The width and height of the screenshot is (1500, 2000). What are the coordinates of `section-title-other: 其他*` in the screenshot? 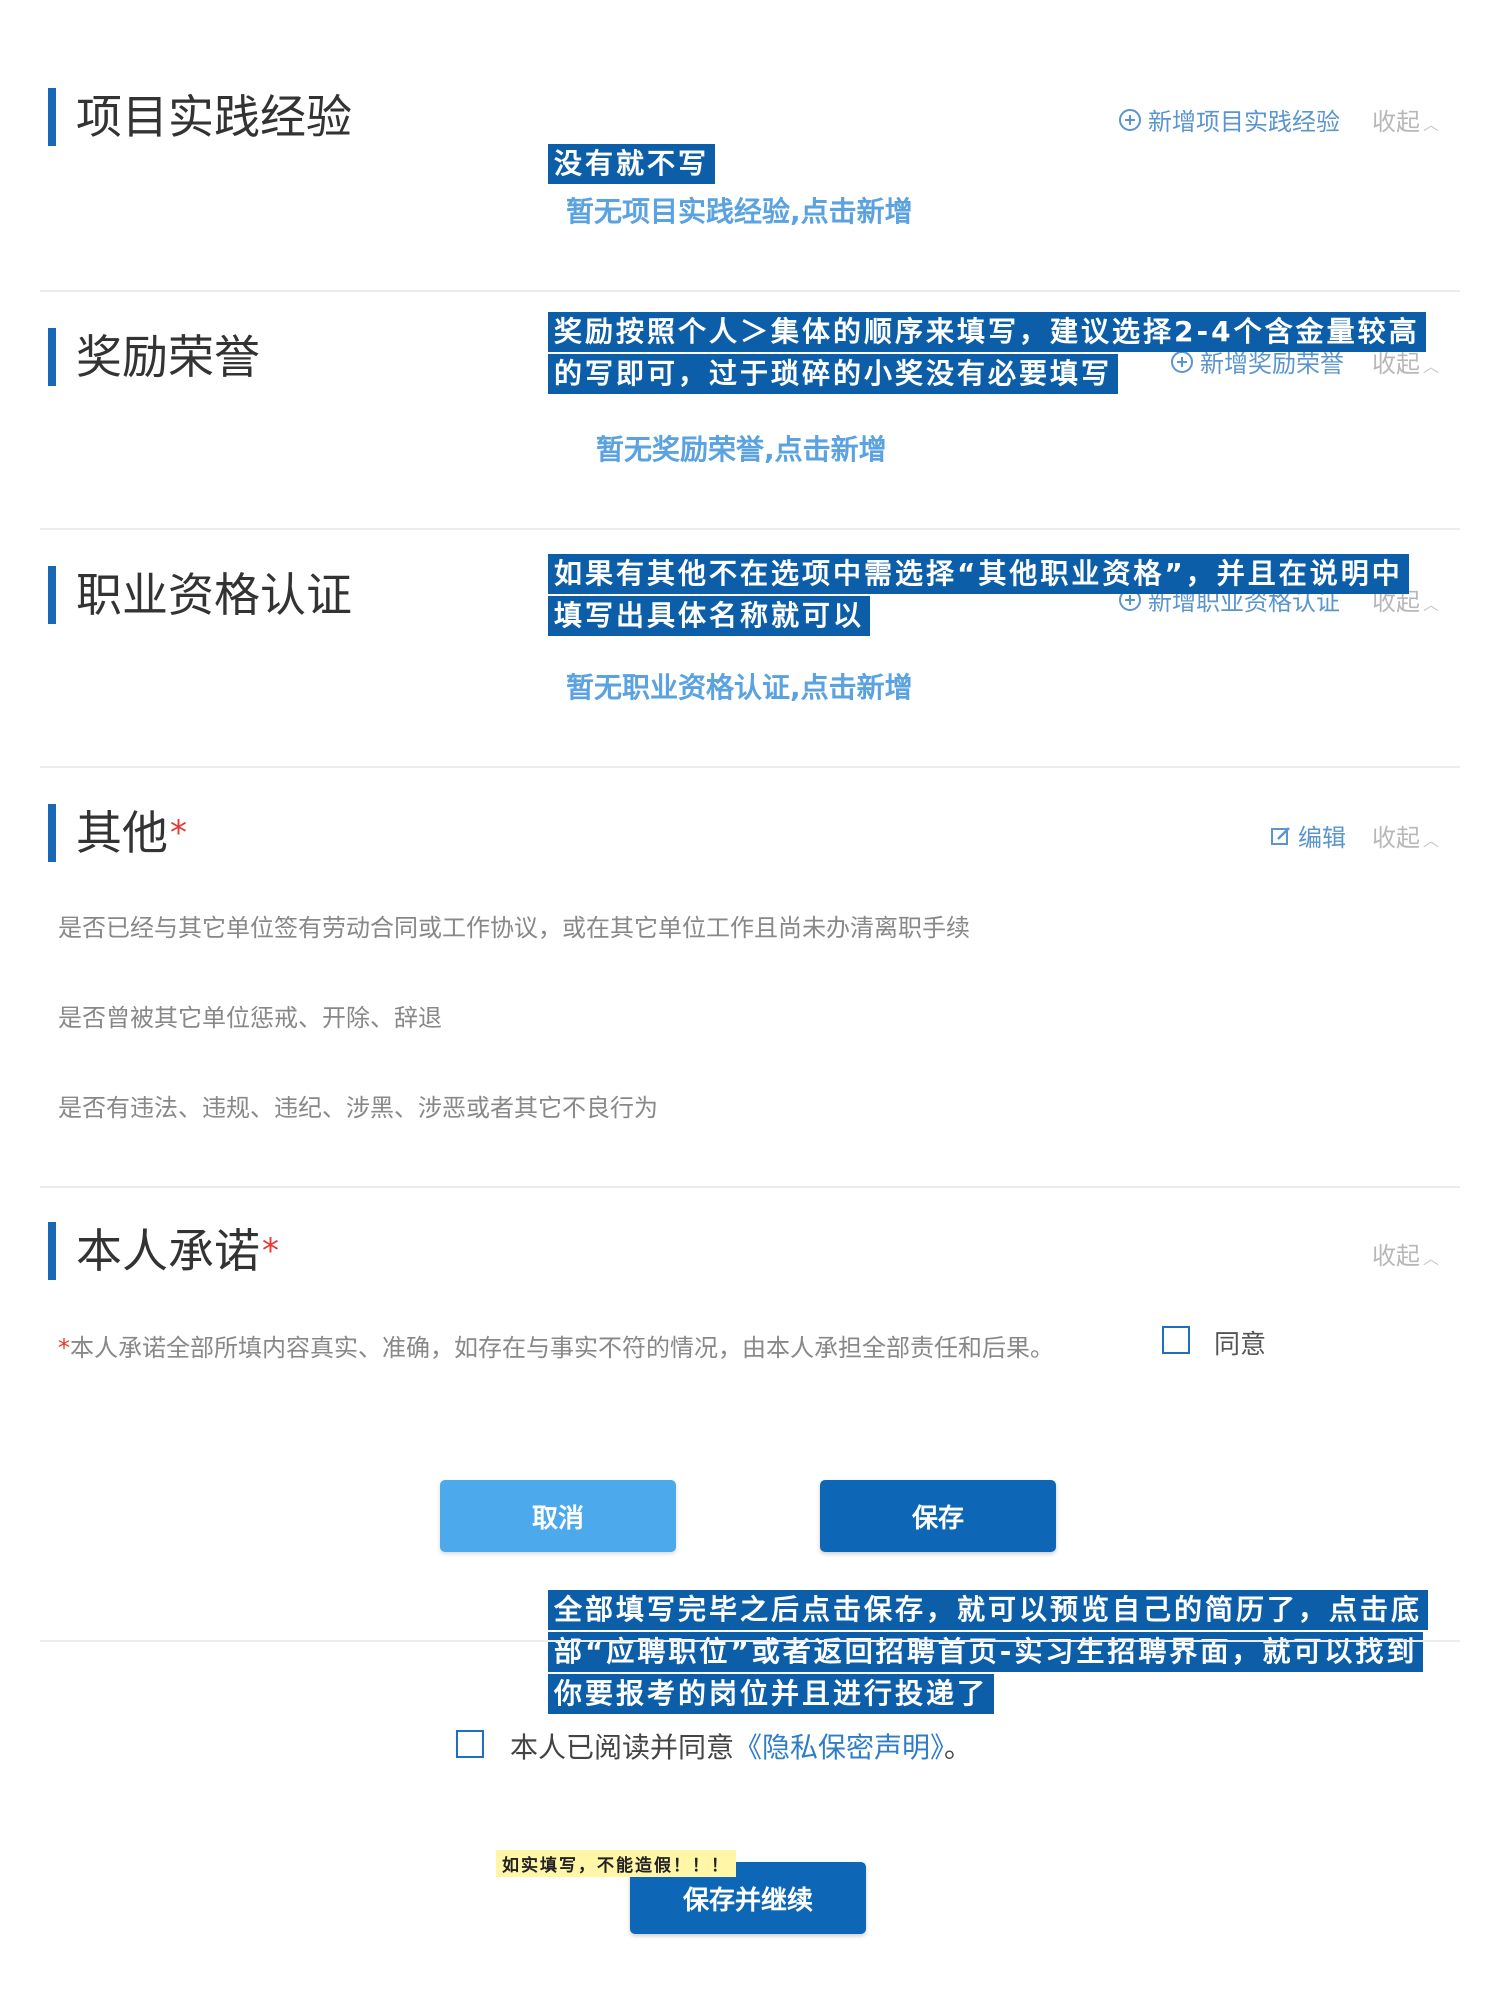 It's located at (131, 833).